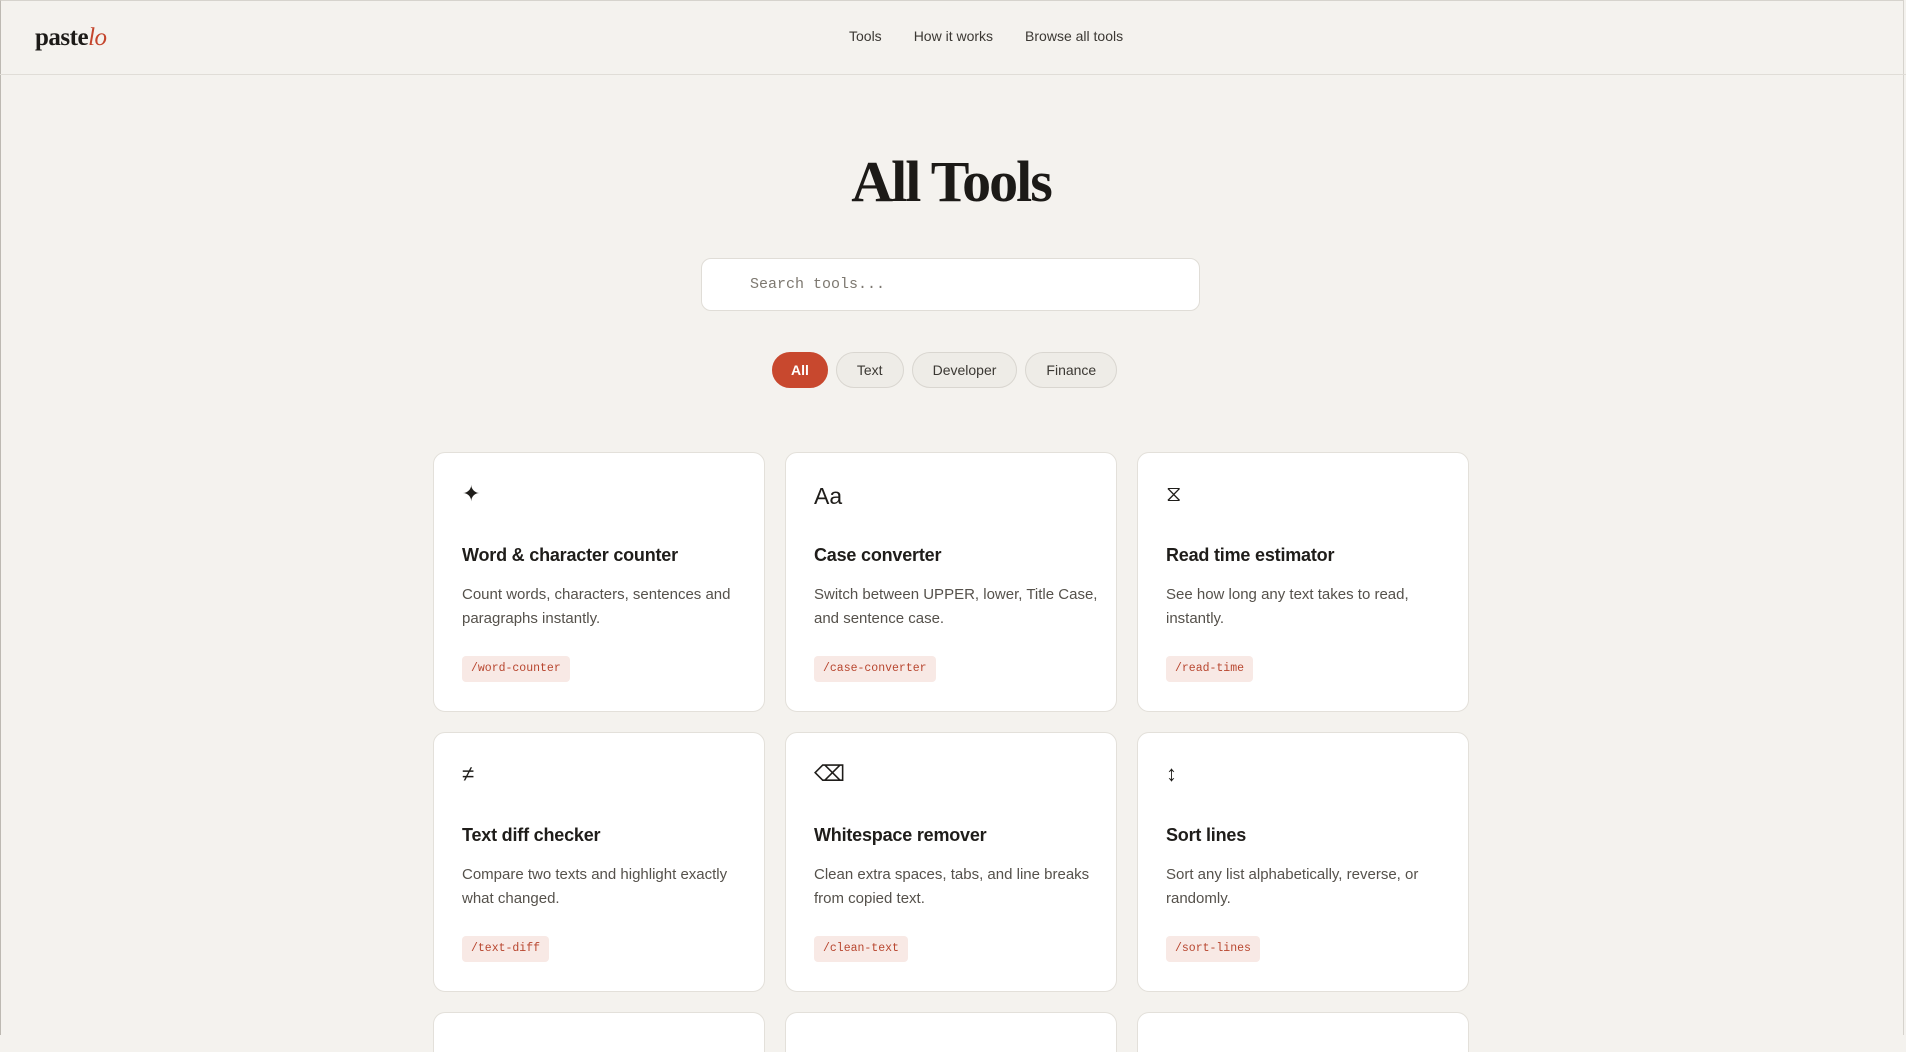 The width and height of the screenshot is (1906, 1052). I want to click on tool-title: Whitespace remover, so click(900, 835).